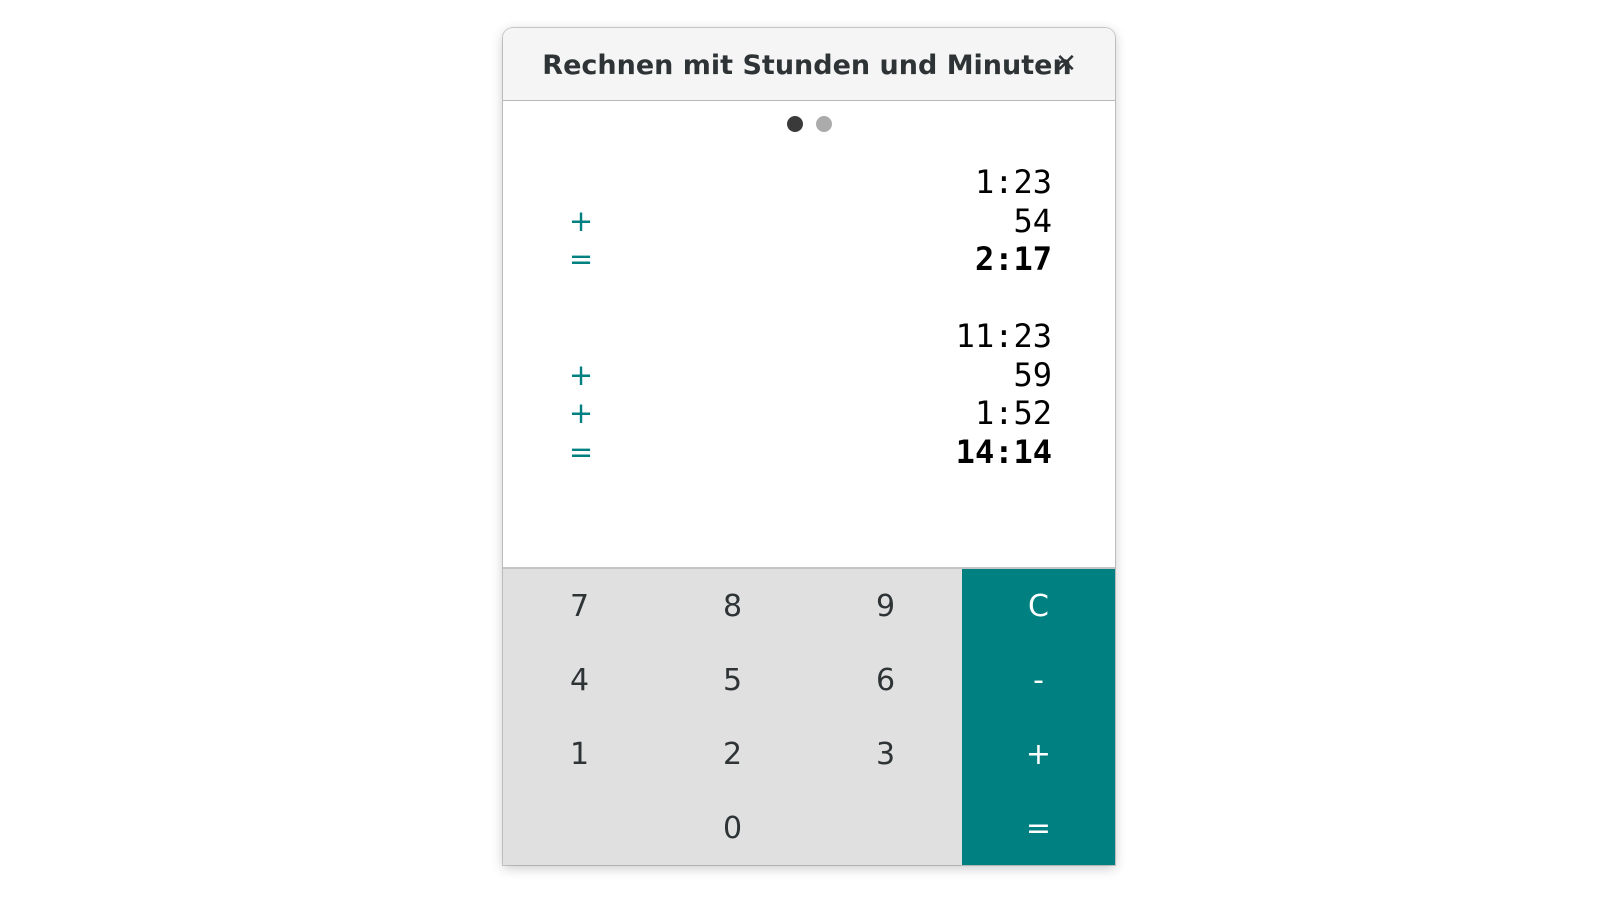 The image size is (1600, 900). What do you see at coordinates (809, 259) in the screenshot?
I see `calc-line: = 2:17` at bounding box center [809, 259].